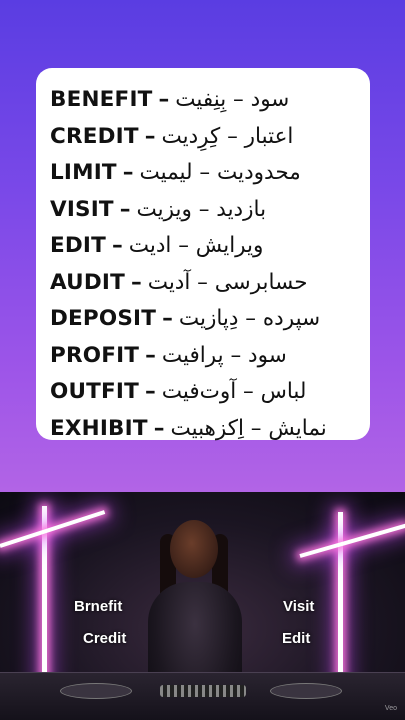 The image size is (405, 720). I want to click on overlay-label-visit: Visit, so click(299, 606).